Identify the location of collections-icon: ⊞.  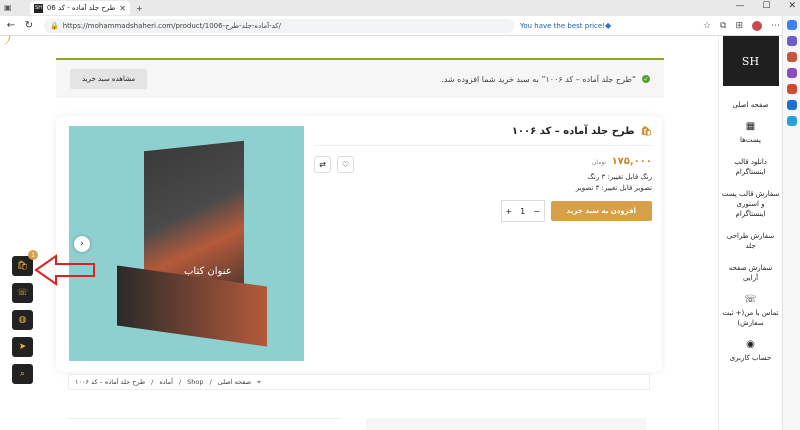
(739, 26).